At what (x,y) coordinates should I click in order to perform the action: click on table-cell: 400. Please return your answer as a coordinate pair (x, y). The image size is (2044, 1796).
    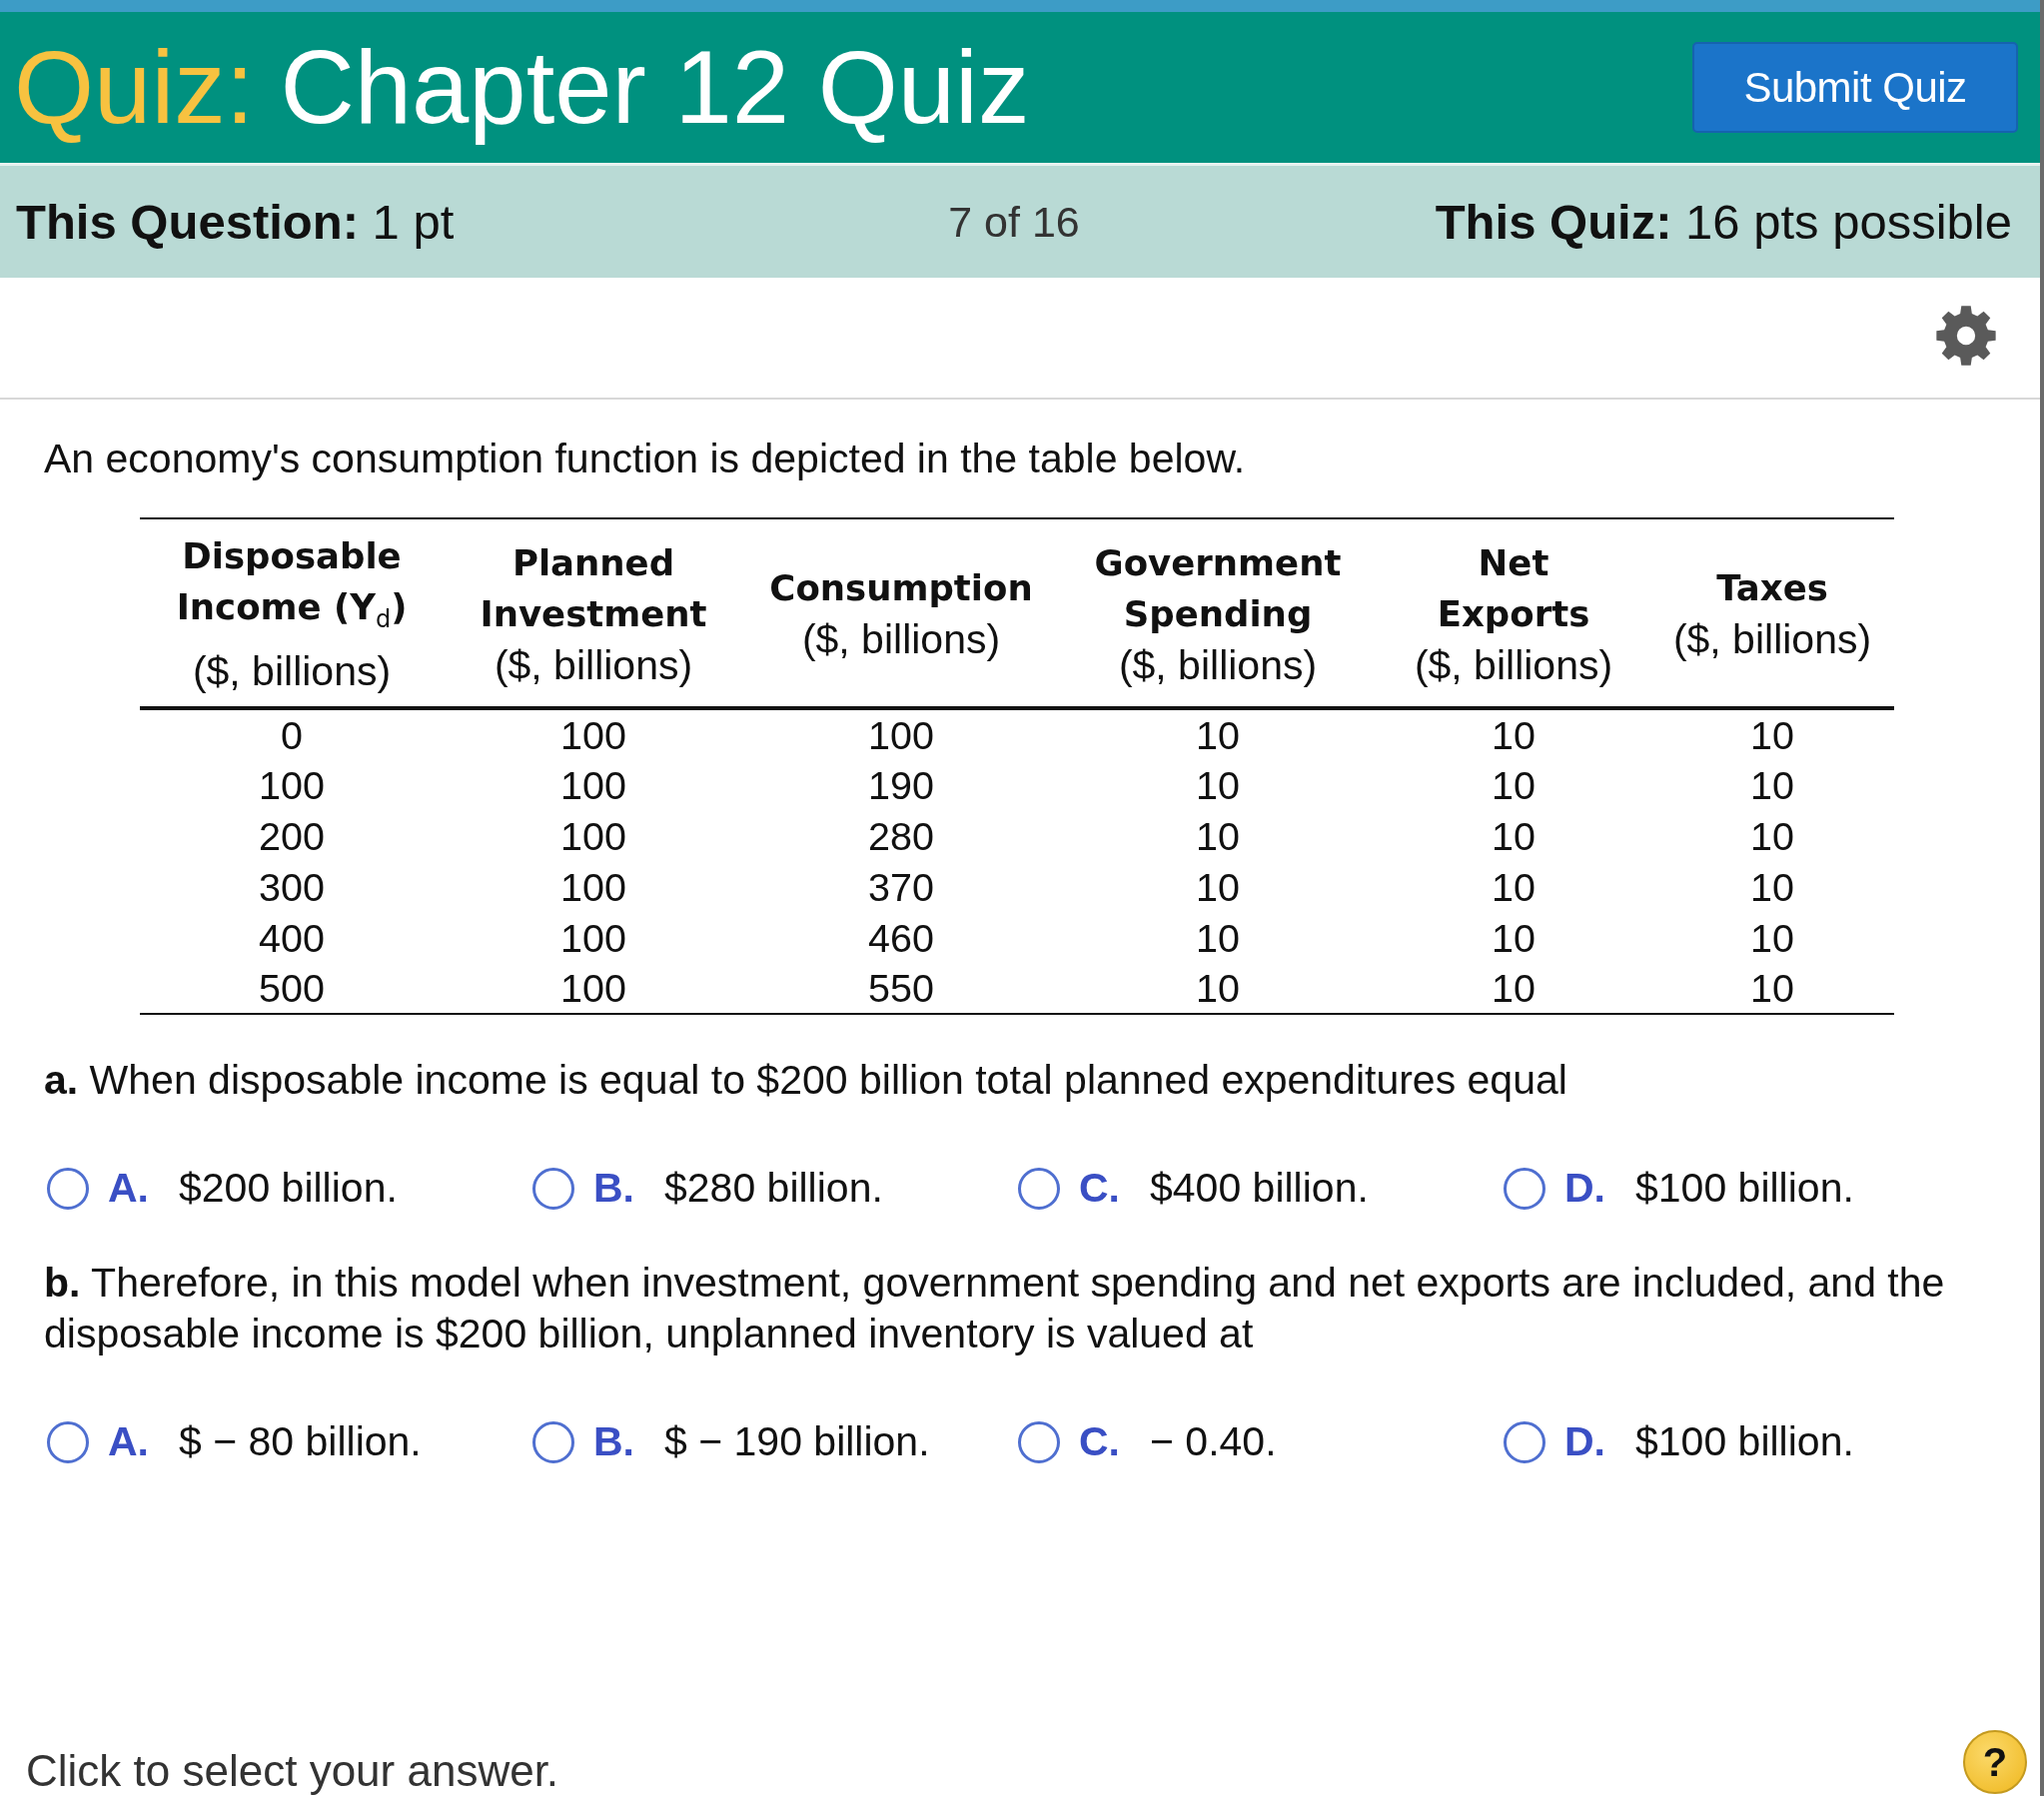
    Looking at the image, I should click on (292, 937).